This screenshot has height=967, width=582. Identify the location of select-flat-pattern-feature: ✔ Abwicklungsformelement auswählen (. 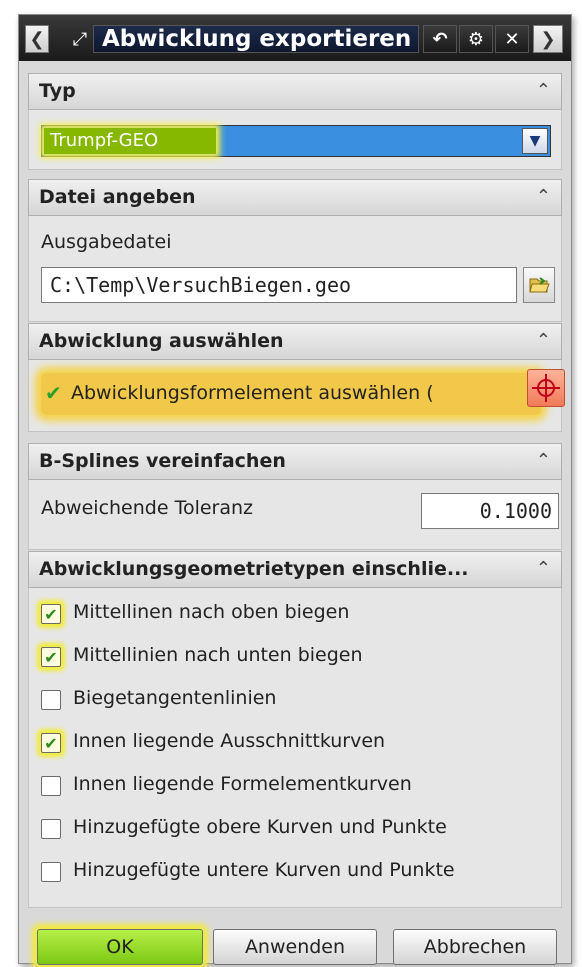
(291, 394).